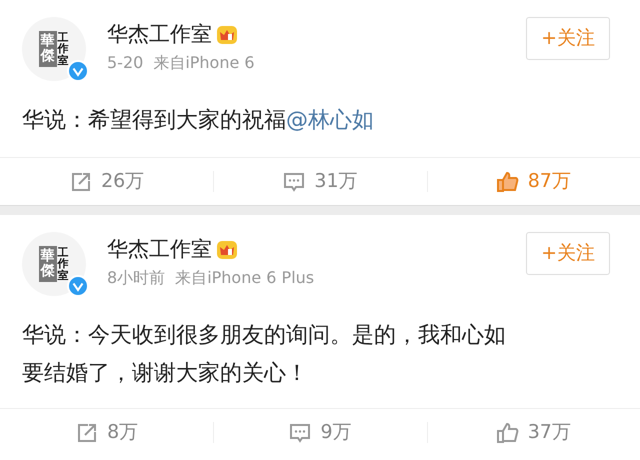 The width and height of the screenshot is (640, 460). Describe the element at coordinates (136, 278) in the screenshot. I see `post-time: 8小时前` at that location.